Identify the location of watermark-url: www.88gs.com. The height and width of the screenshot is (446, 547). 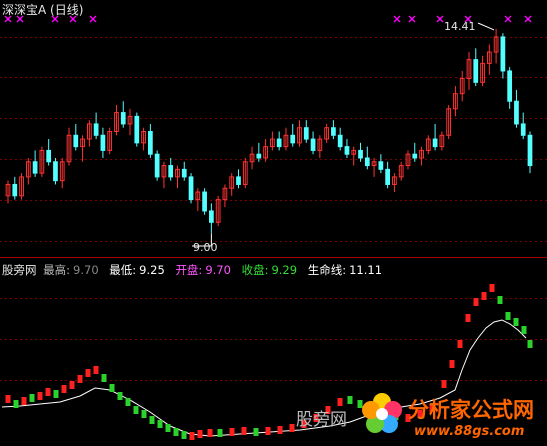
(469, 431).